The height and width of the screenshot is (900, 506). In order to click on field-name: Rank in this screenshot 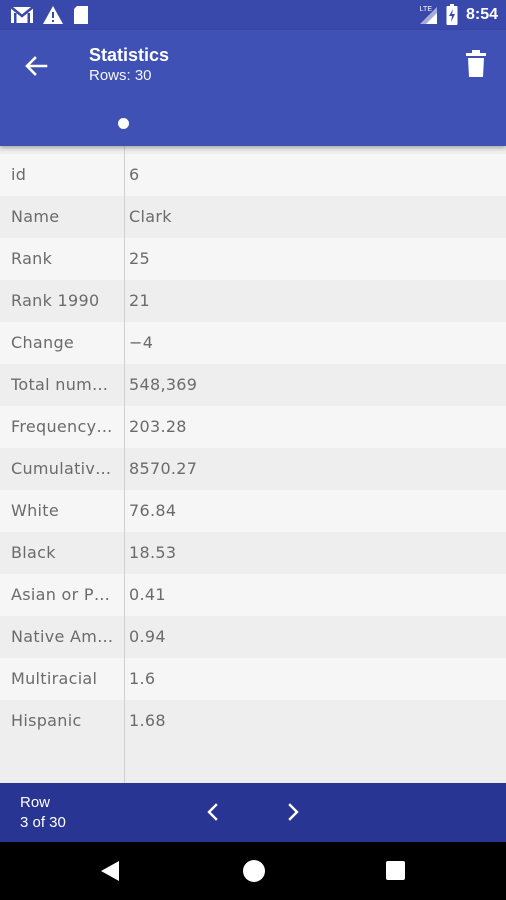, I will do `click(32, 258)`.